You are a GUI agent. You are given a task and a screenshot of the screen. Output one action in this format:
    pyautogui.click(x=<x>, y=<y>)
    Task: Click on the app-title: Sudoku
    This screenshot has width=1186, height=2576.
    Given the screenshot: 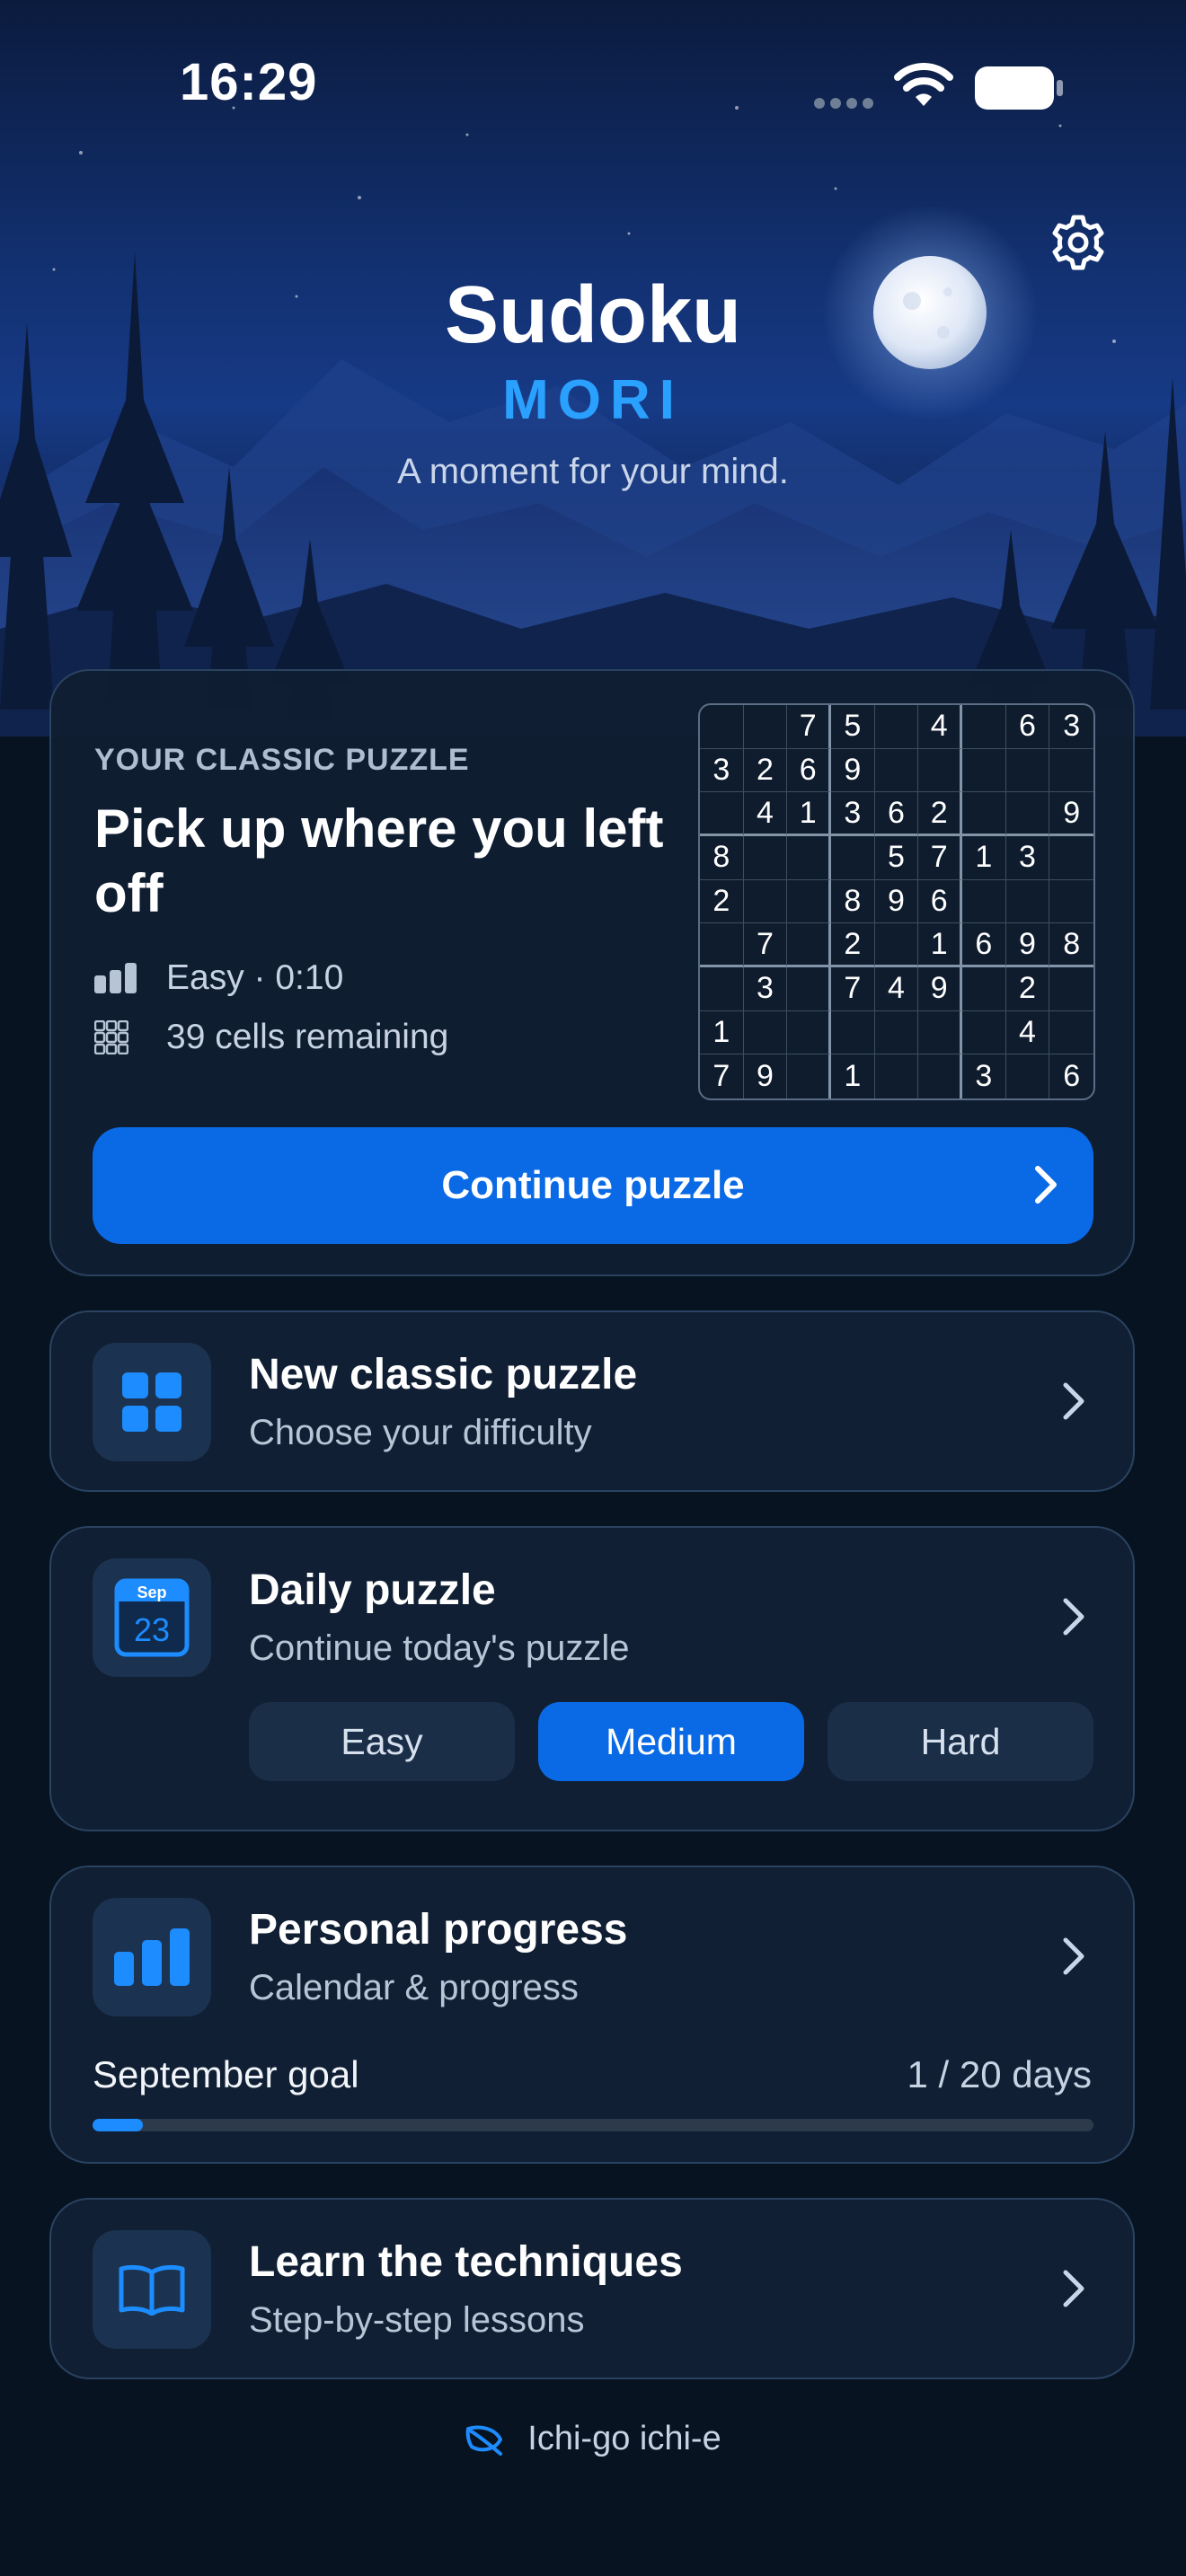 What is the action you would take?
    pyautogui.click(x=593, y=315)
    